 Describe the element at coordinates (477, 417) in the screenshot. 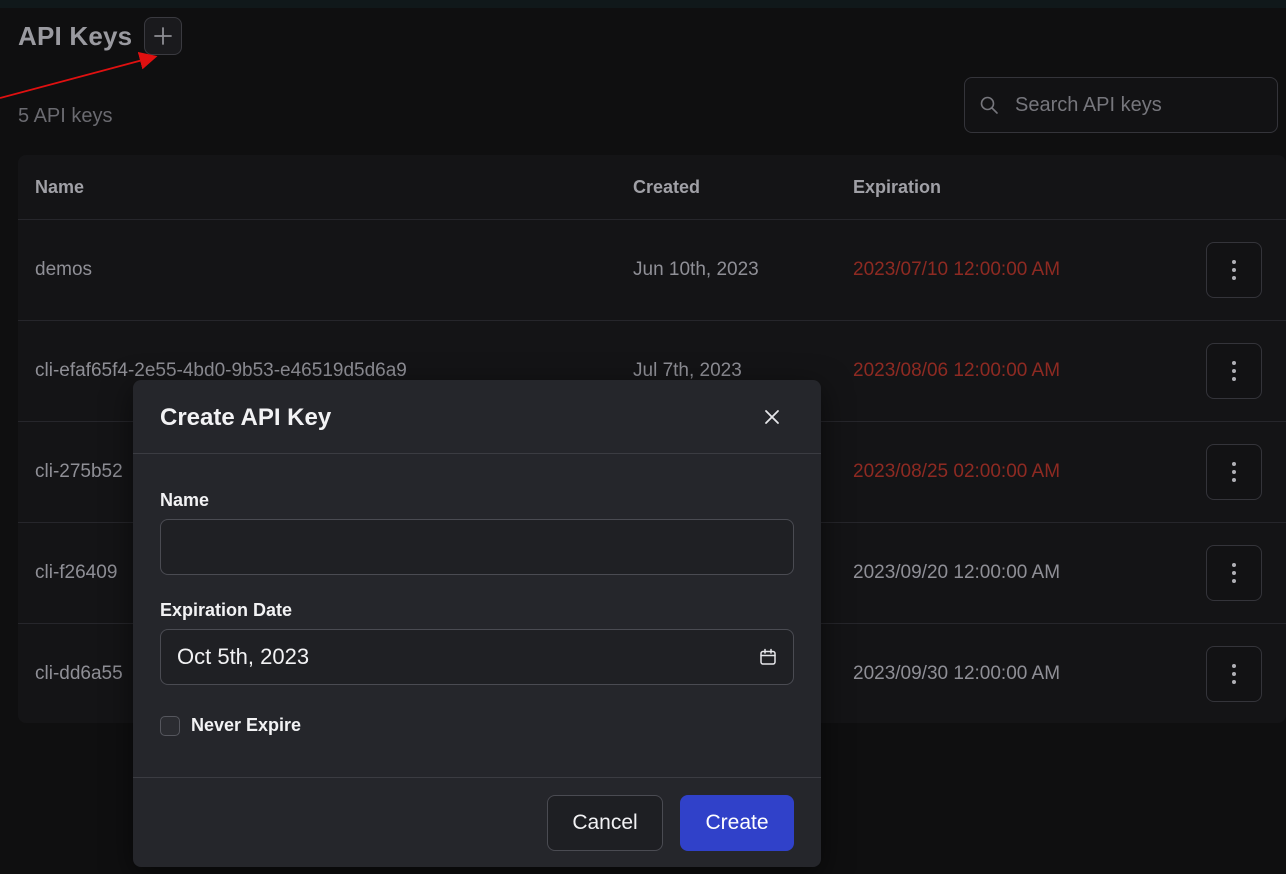

I see `dialog-header: Create API Key` at that location.